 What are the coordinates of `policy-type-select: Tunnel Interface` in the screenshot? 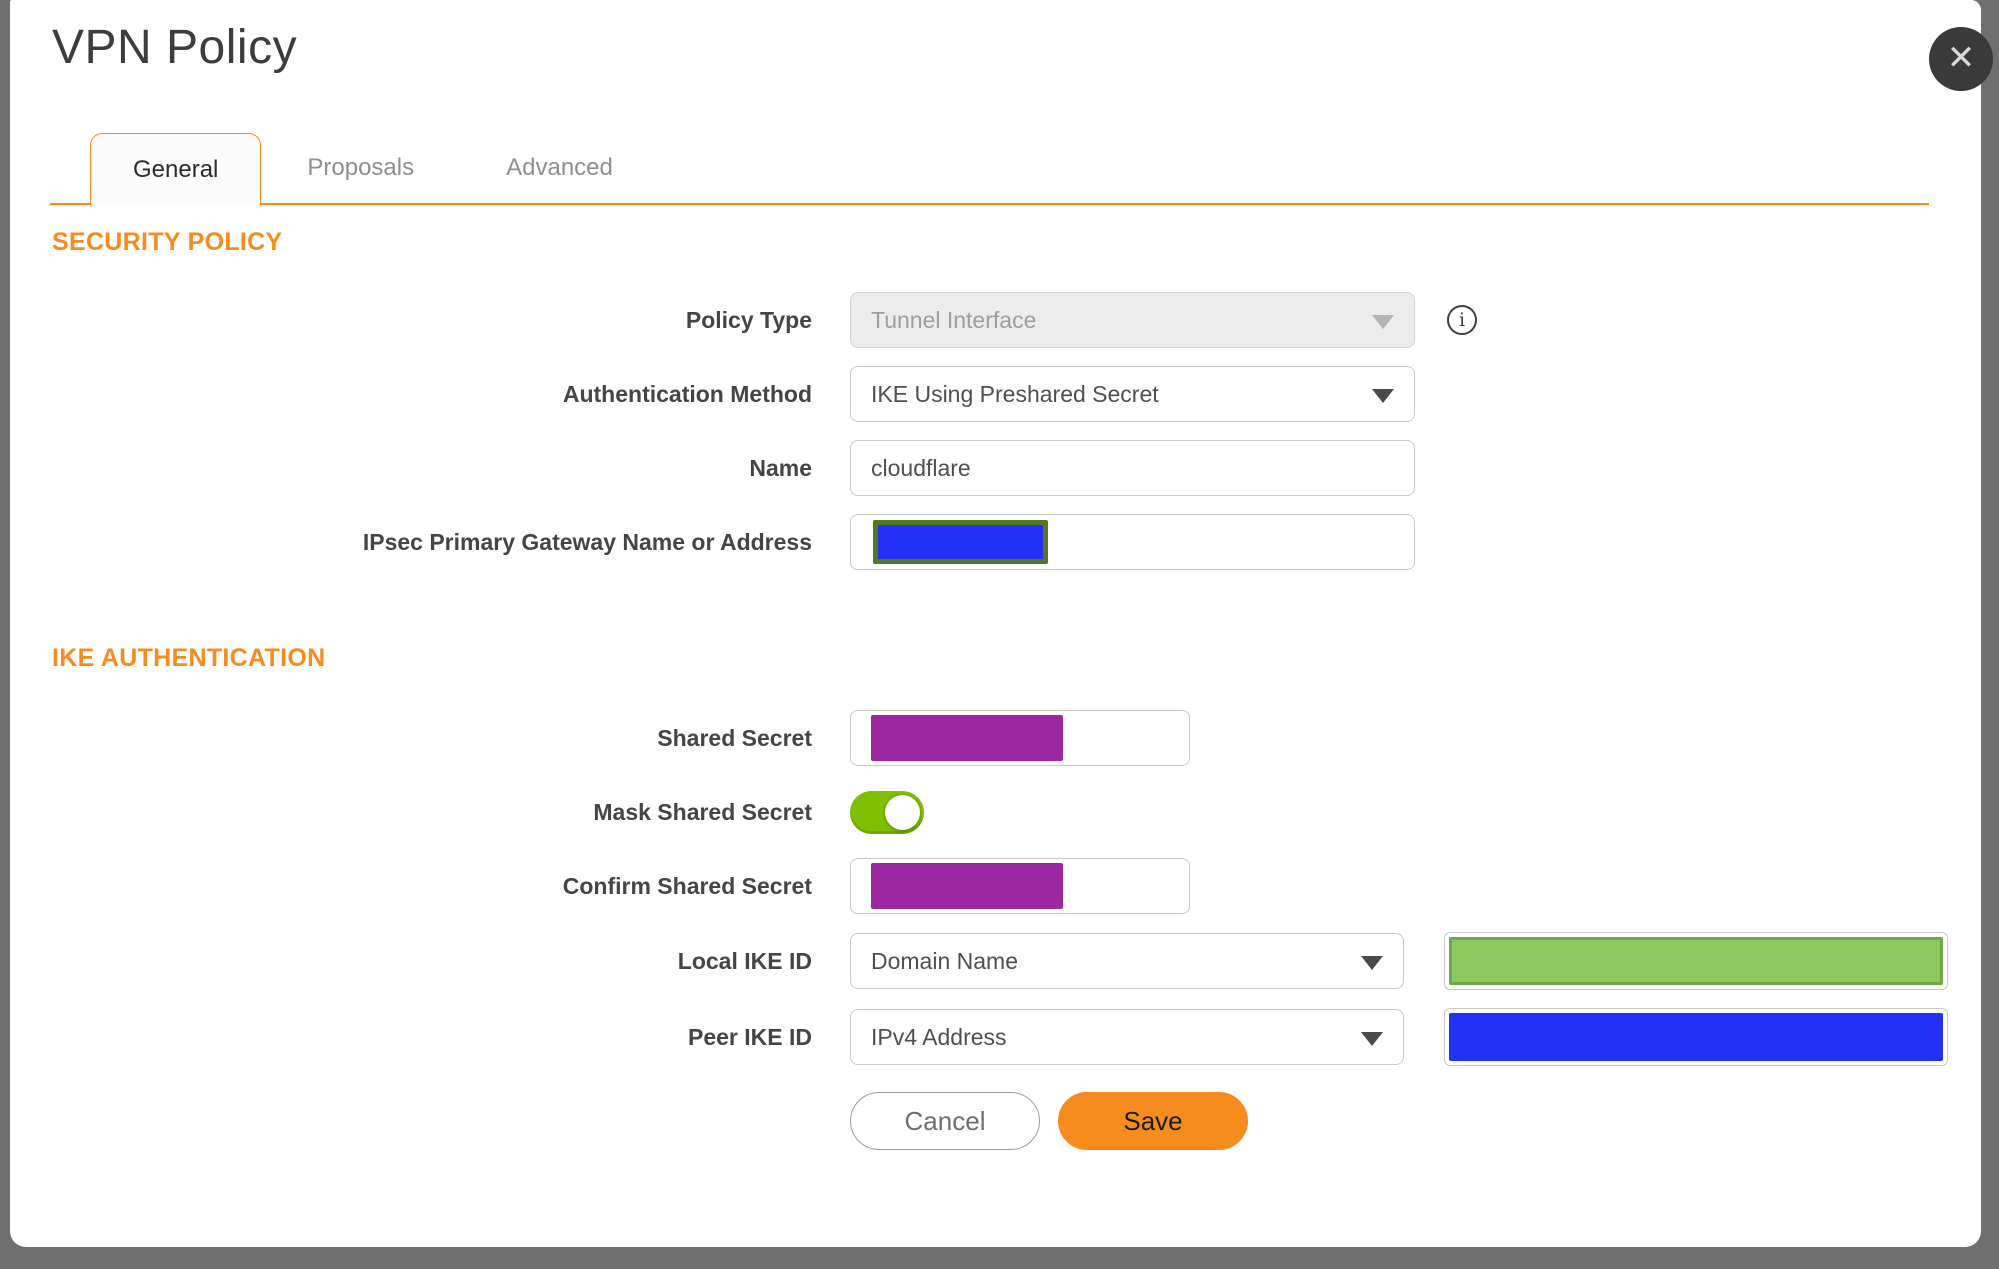 It's located at (1132, 320).